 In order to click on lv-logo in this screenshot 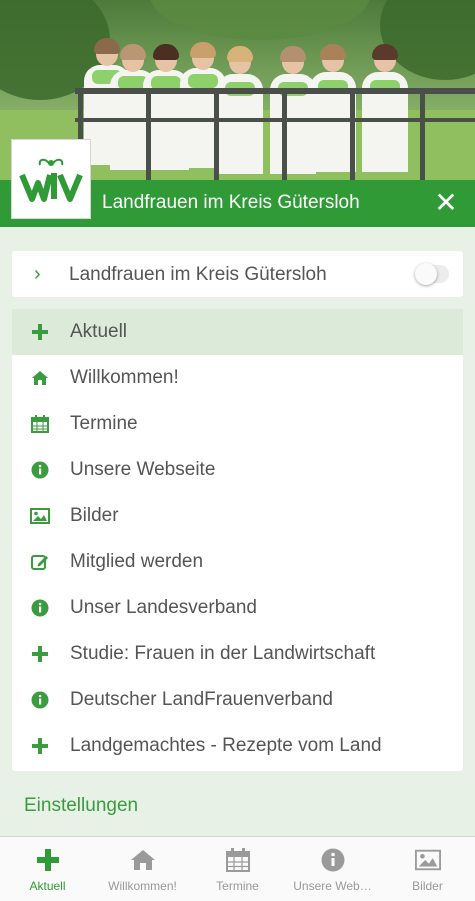, I will do `click(51, 179)`.